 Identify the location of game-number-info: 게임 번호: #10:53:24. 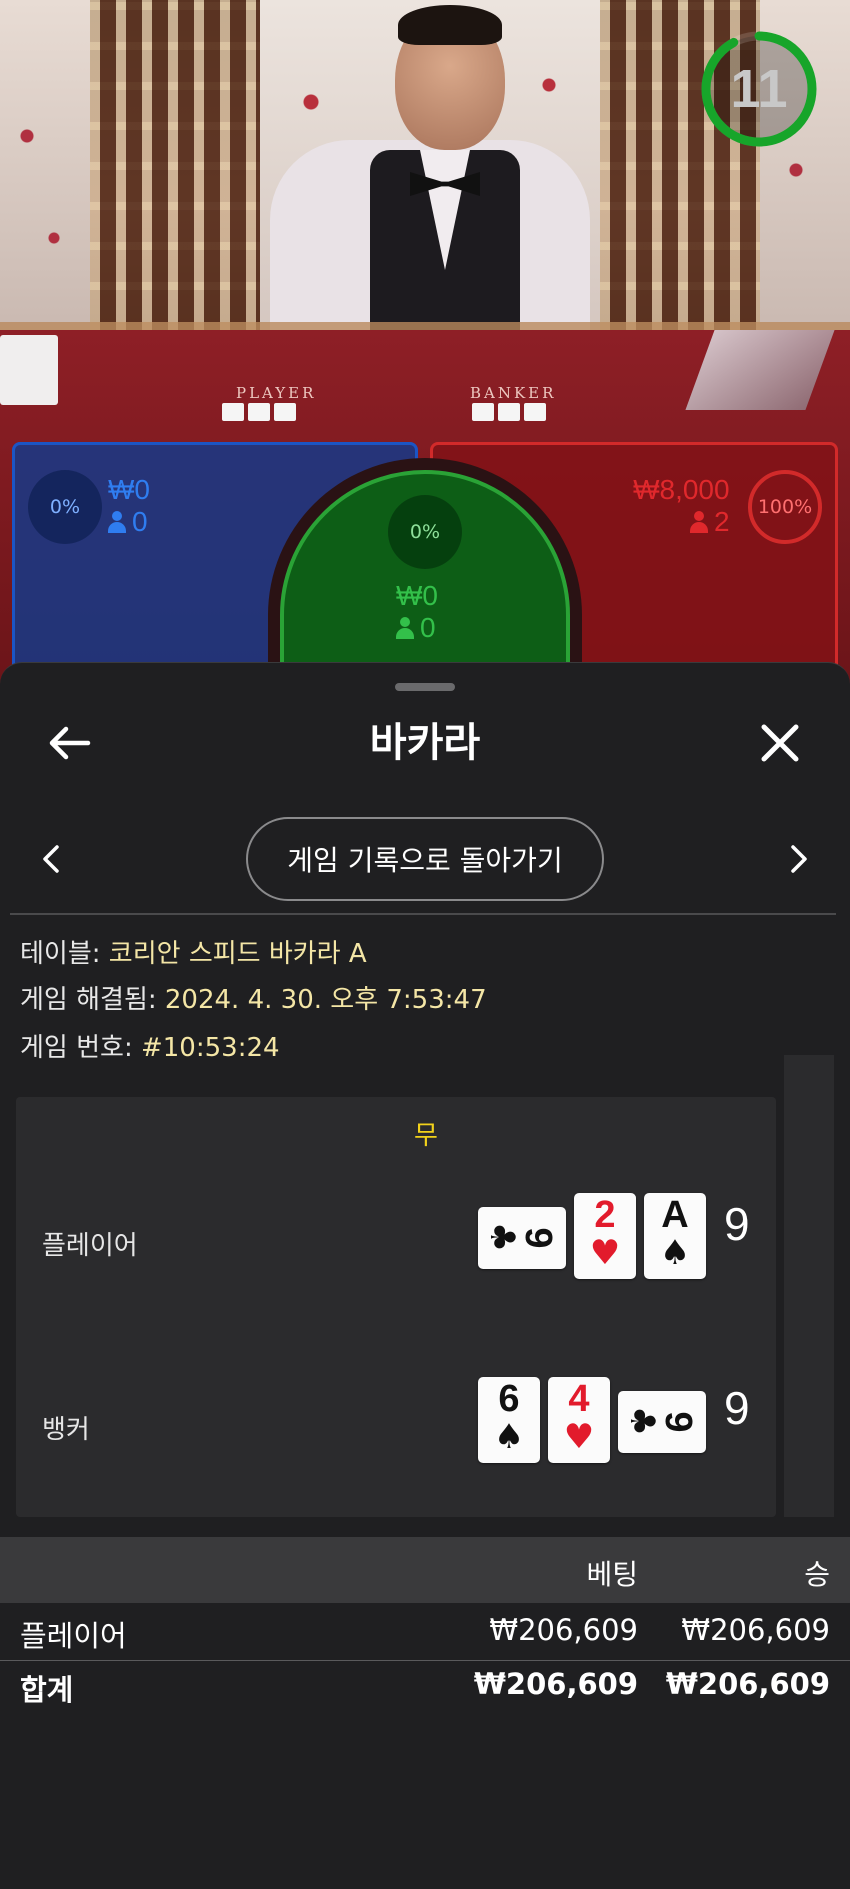
(150, 1048).